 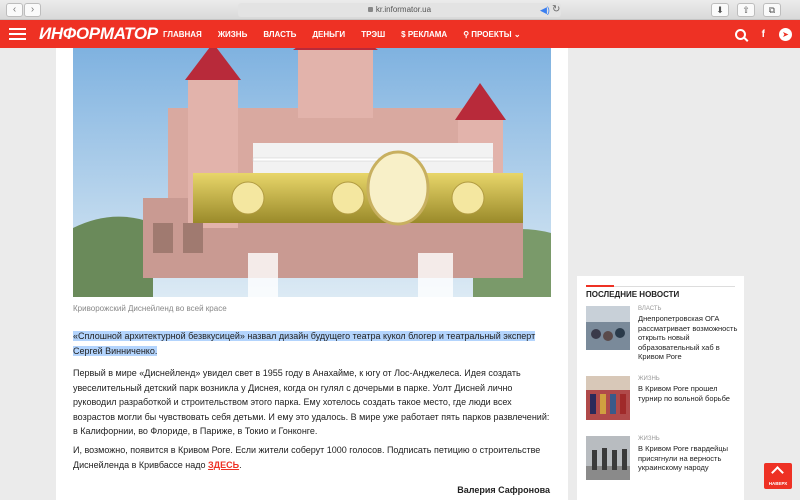 What do you see at coordinates (545, 10) in the screenshot?
I see `audio-icon: ◀)` at bounding box center [545, 10].